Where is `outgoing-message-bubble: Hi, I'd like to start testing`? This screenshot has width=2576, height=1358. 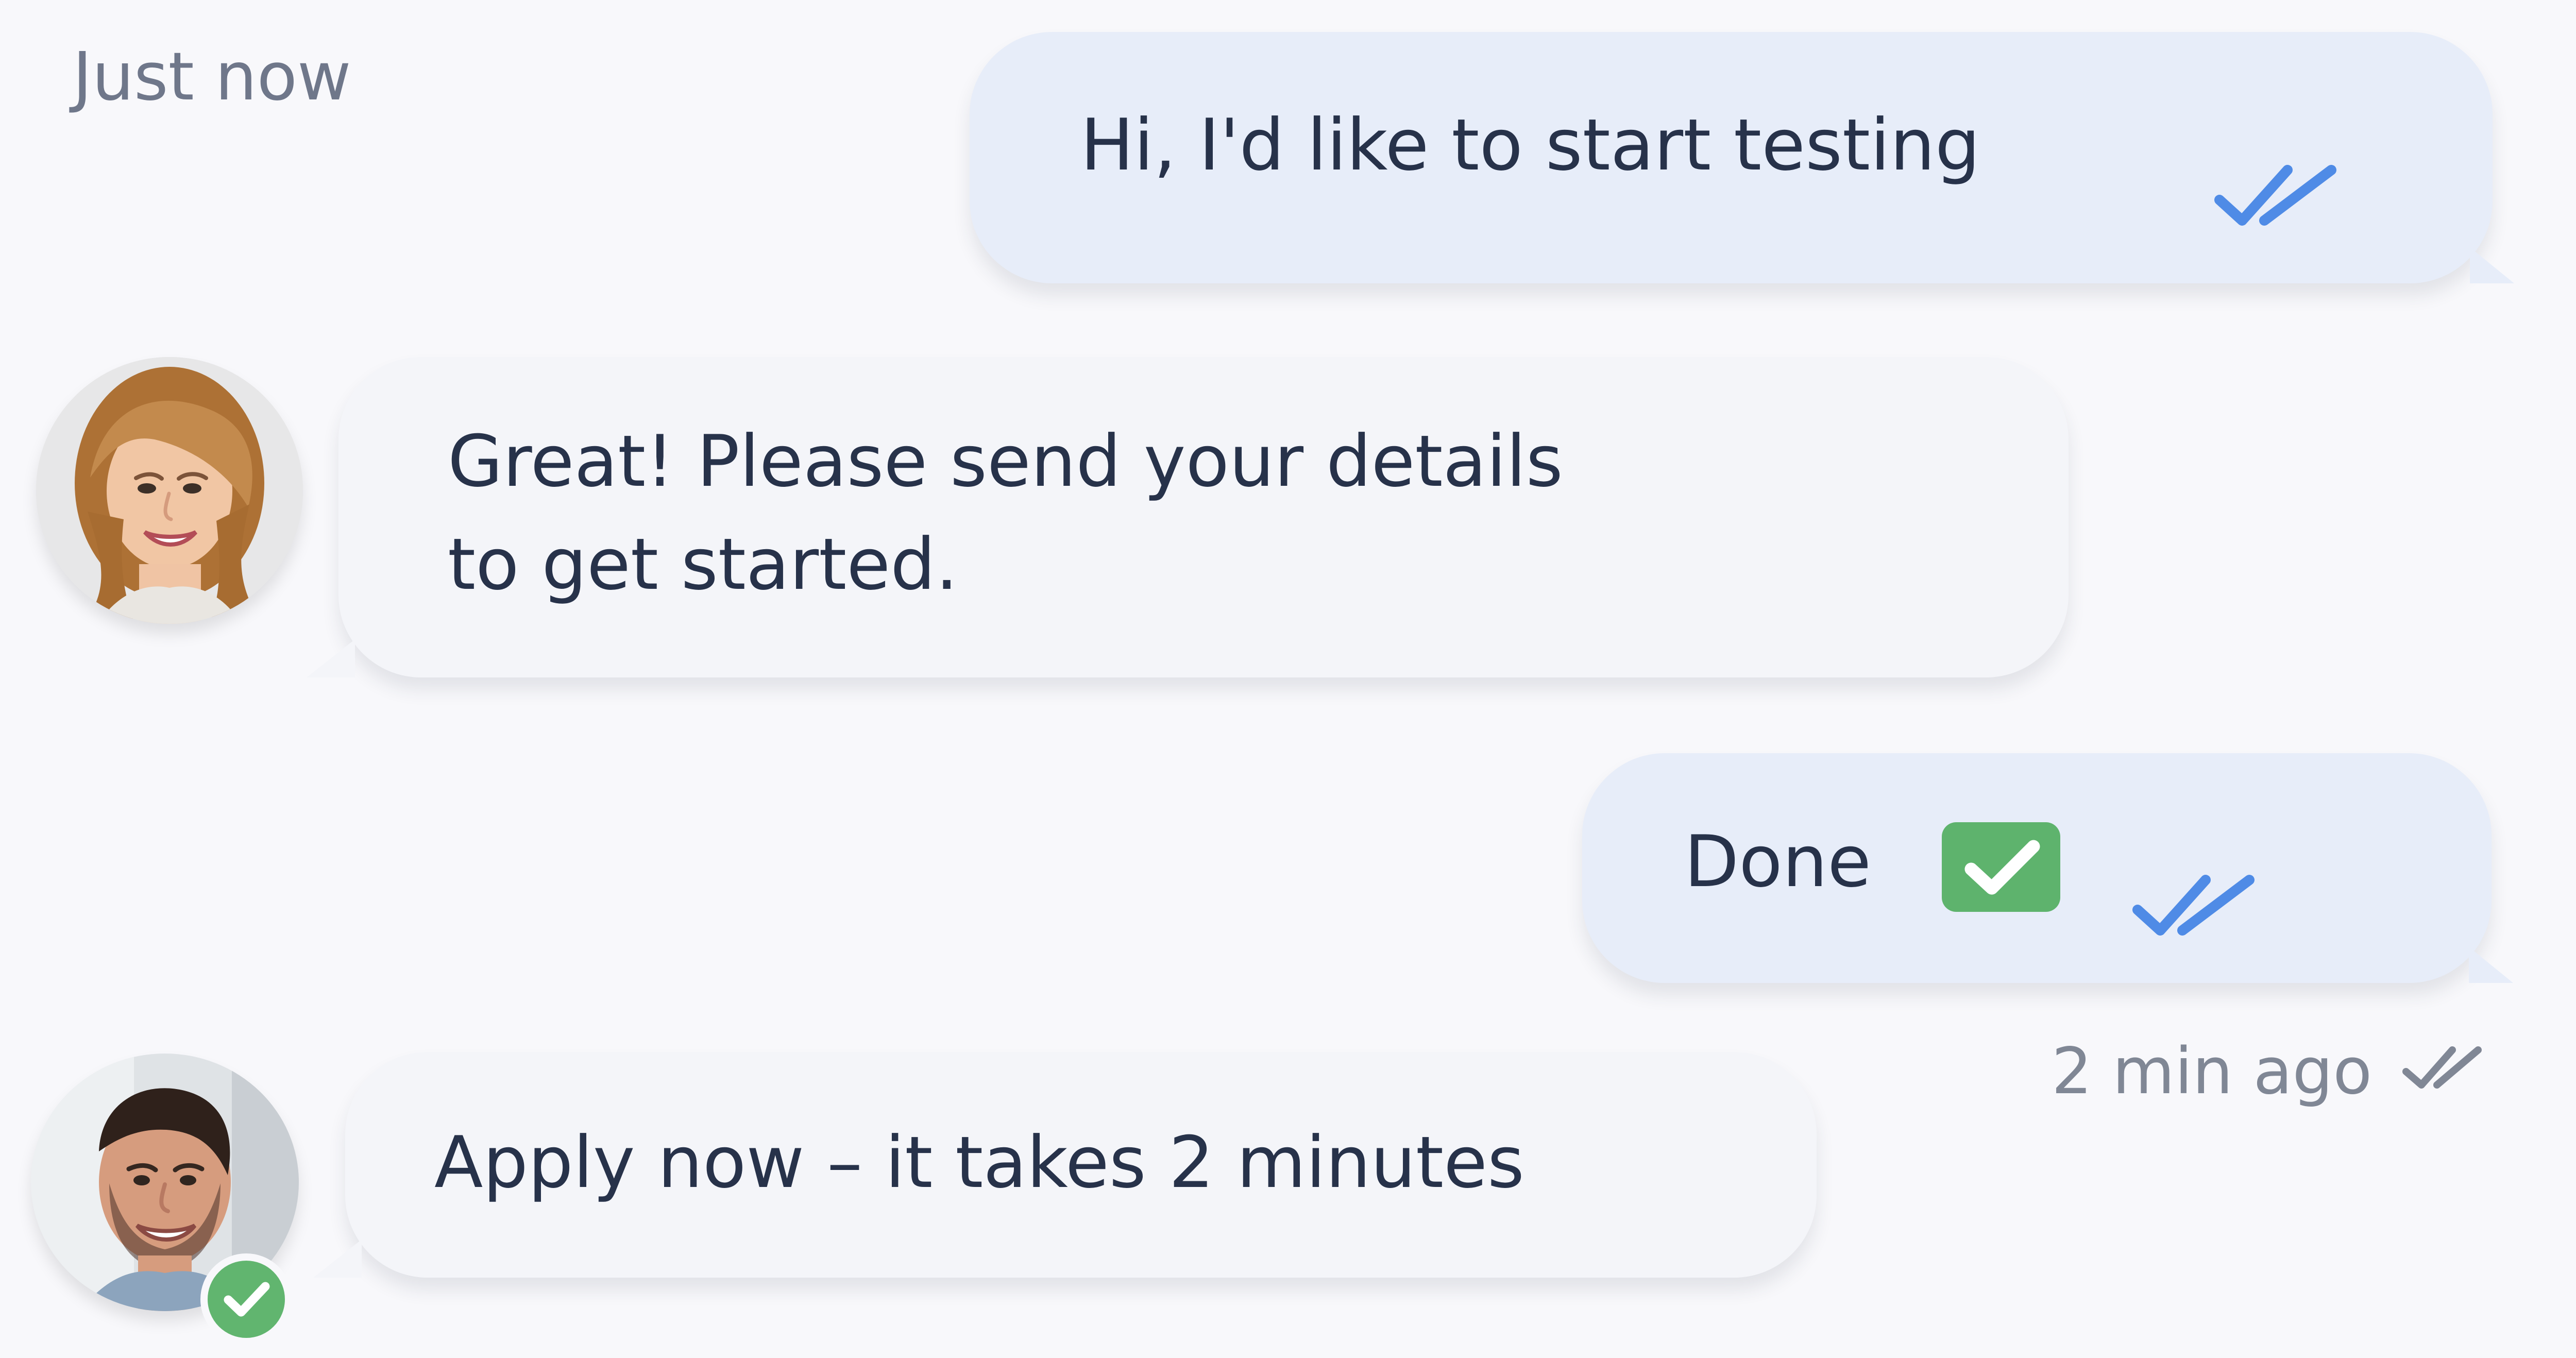 outgoing-message-bubble: Hi, I'd like to start testing is located at coordinates (1742, 157).